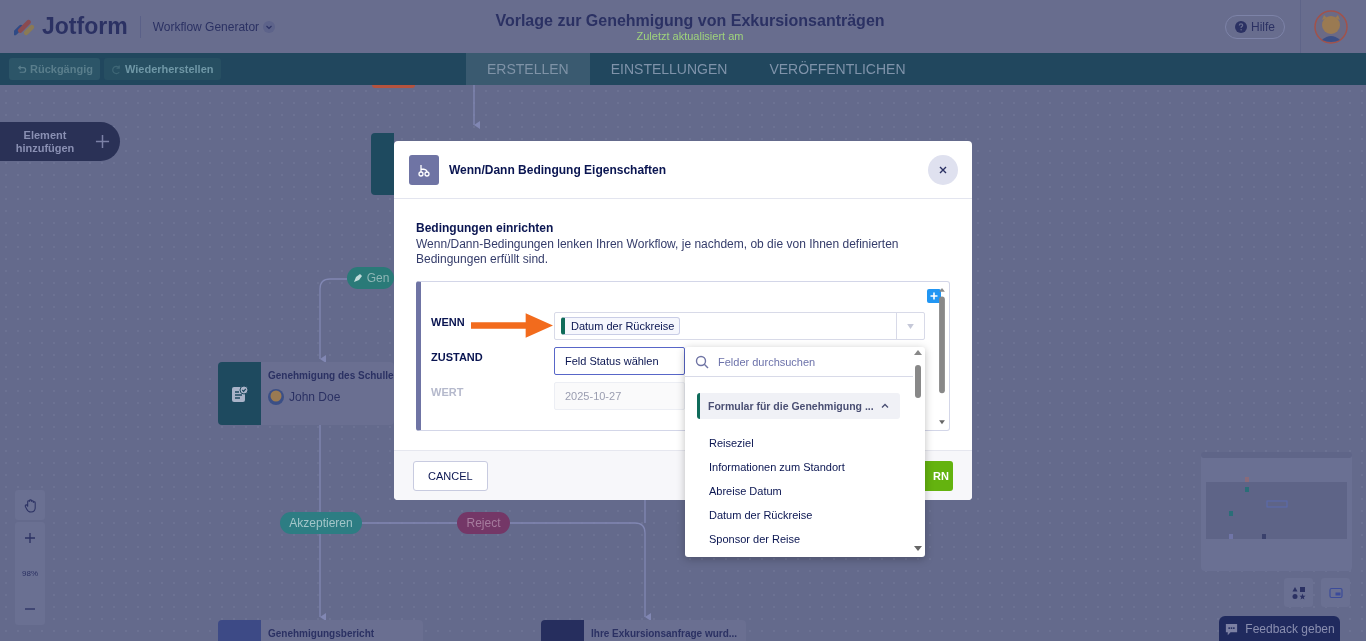 The height and width of the screenshot is (641, 1366). I want to click on workflow-node: Genehmigungsbericht, so click(320, 630).